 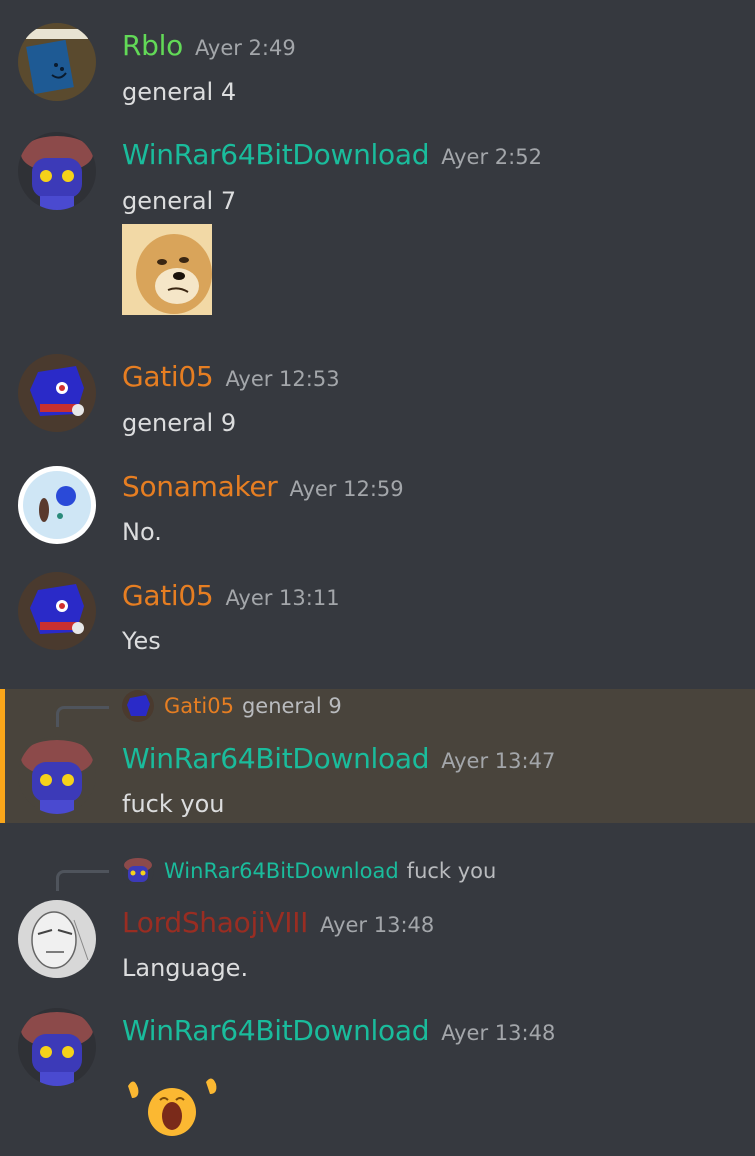 What do you see at coordinates (142, 532) in the screenshot?
I see `message-text: No.` at bounding box center [142, 532].